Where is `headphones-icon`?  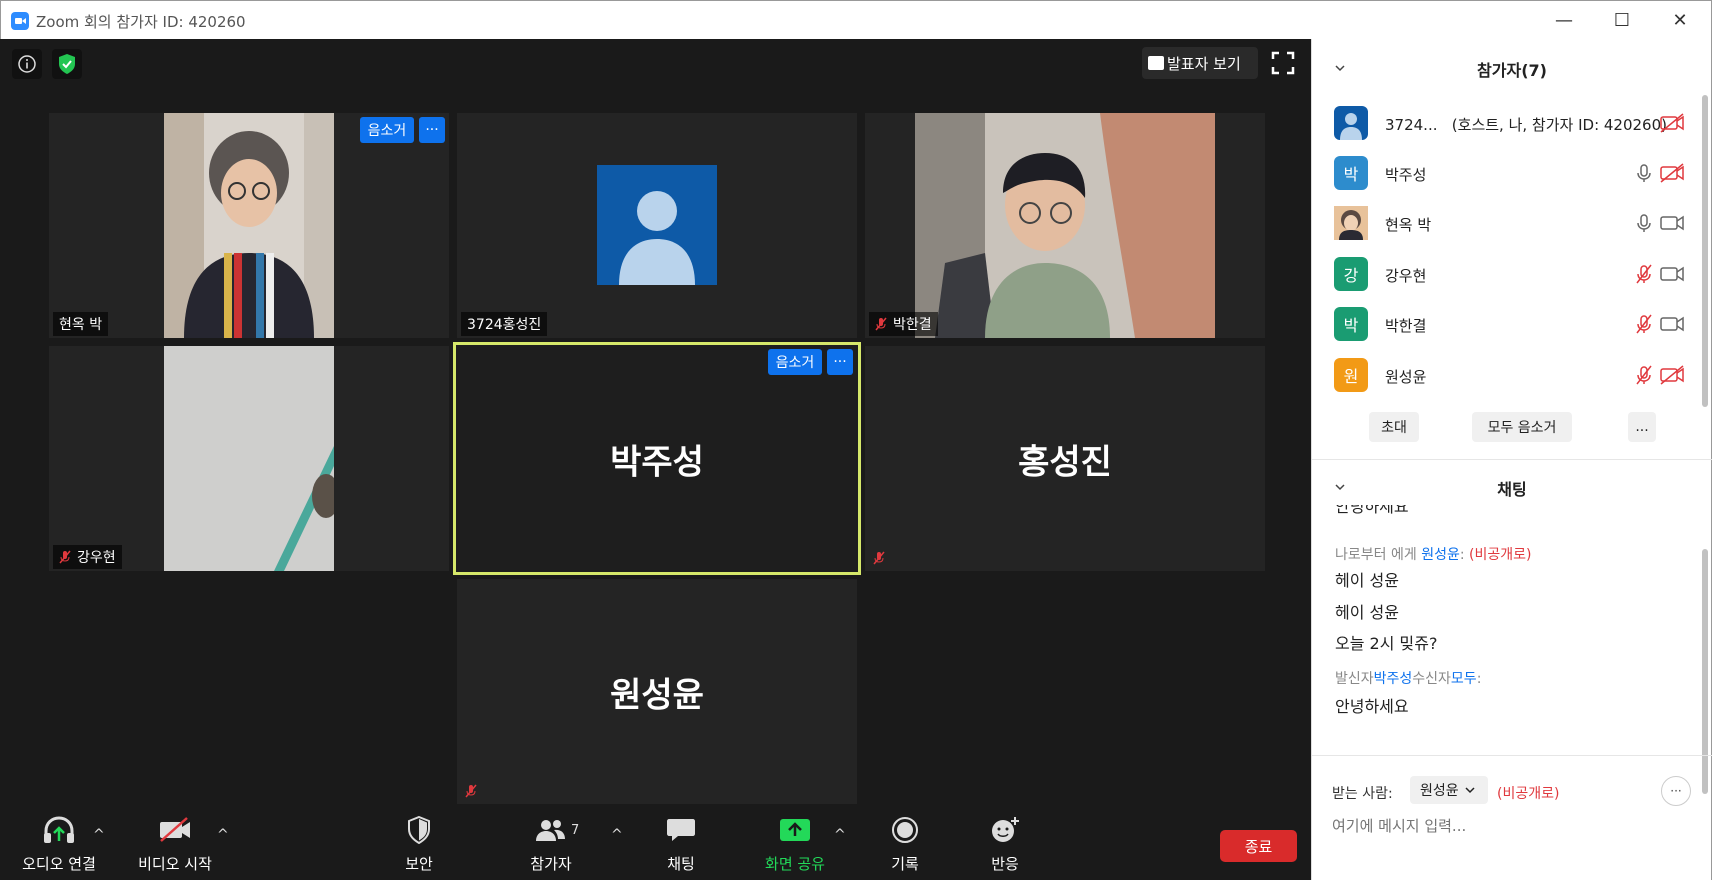
headphones-icon is located at coordinates (59, 830).